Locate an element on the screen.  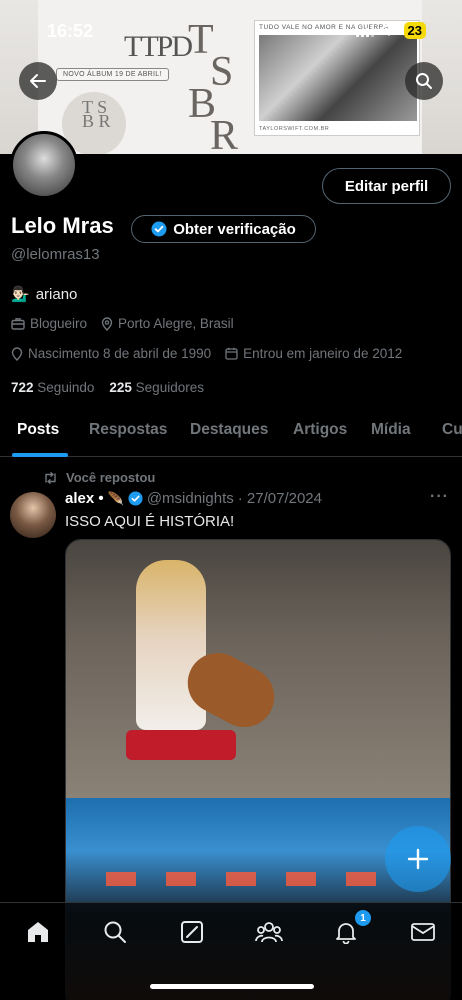
tab-highlights: Destaques is located at coordinates (229, 430).